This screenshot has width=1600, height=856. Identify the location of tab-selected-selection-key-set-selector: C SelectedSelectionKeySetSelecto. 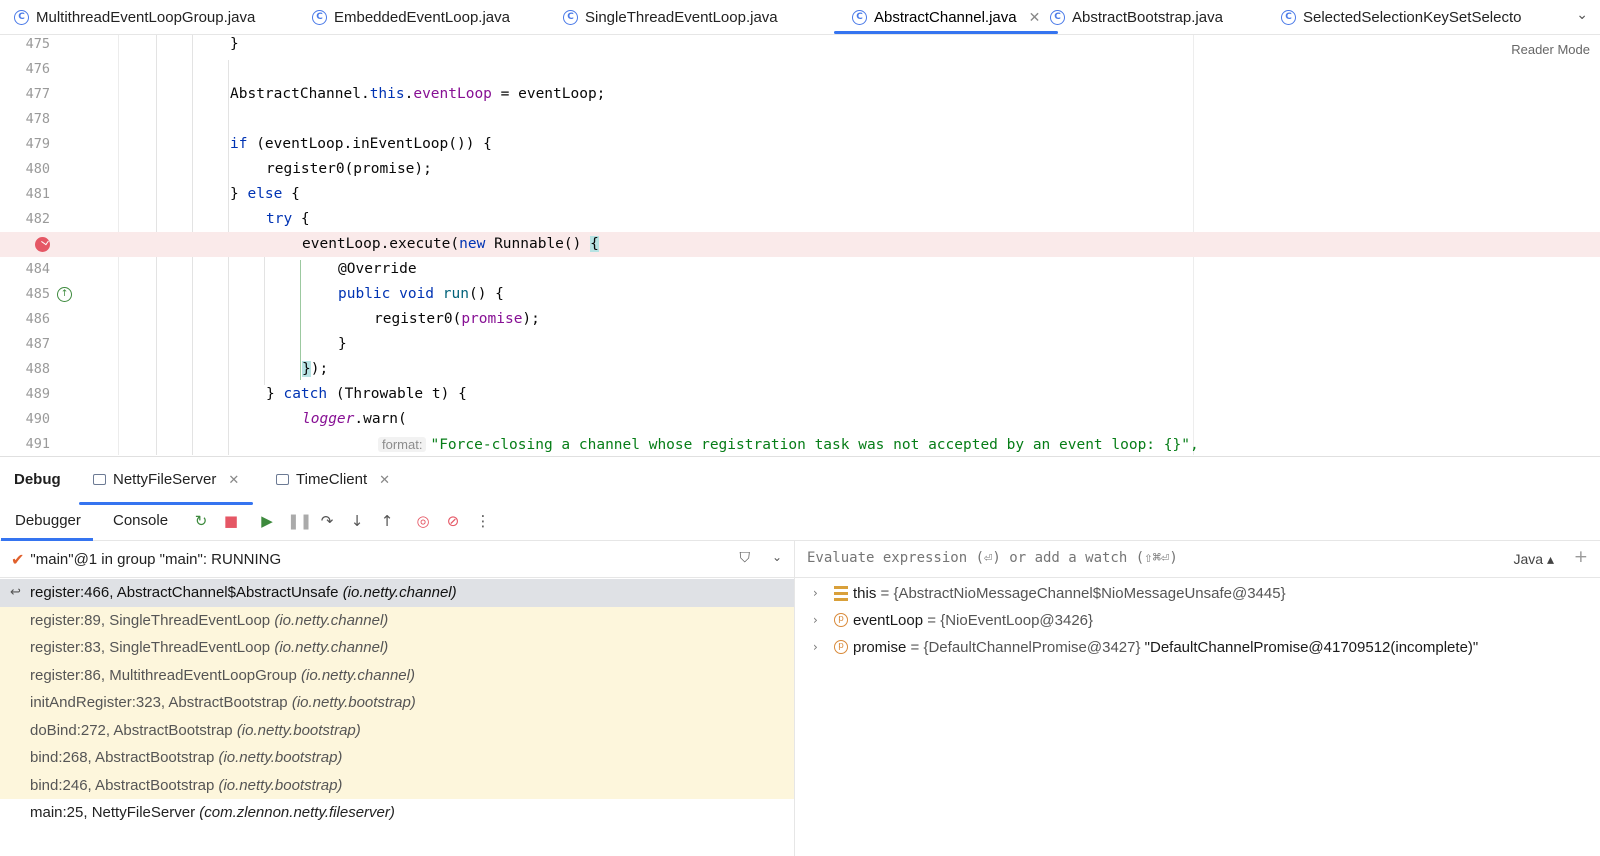
(1421, 17).